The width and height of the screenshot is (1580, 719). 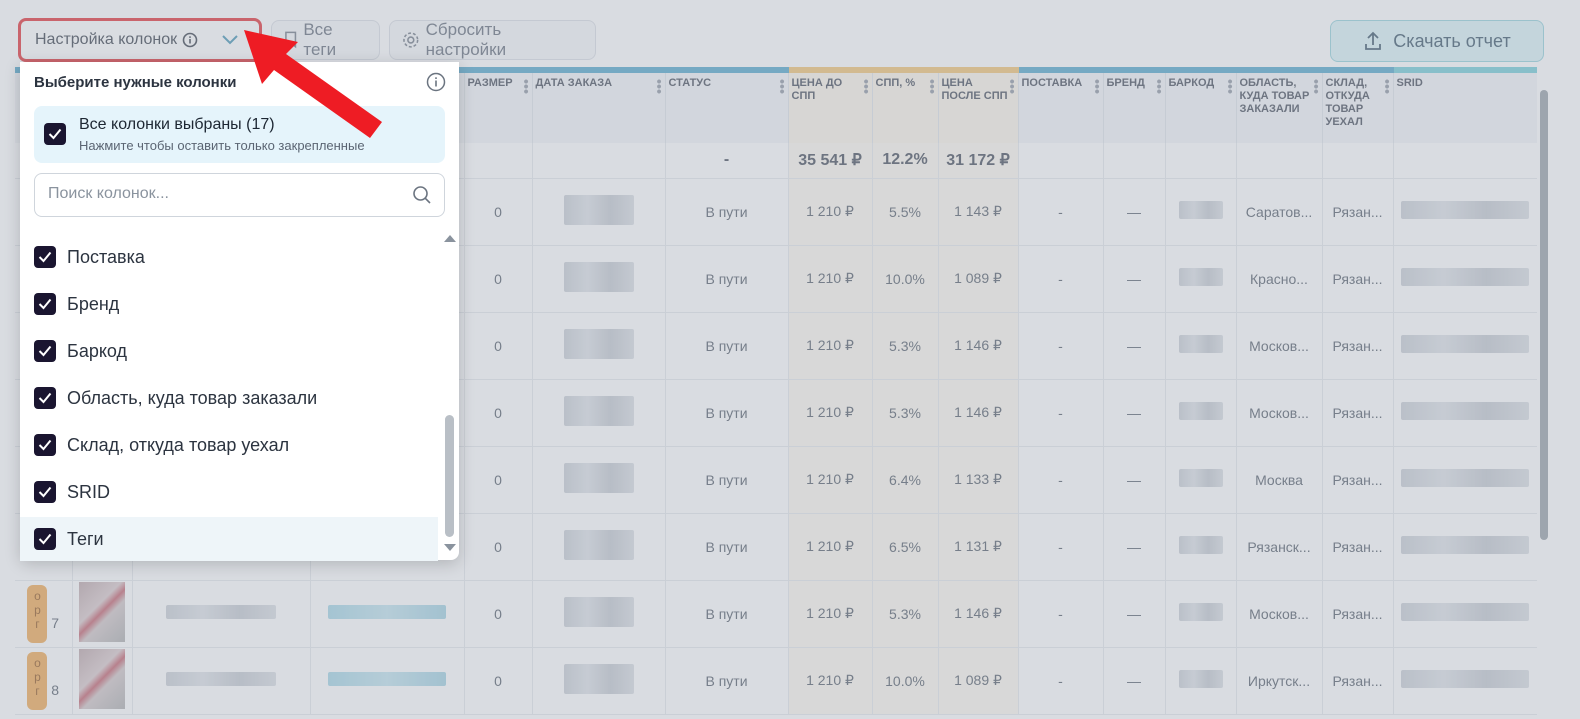 What do you see at coordinates (229, 539) in the screenshot?
I see `column-option: Теги` at bounding box center [229, 539].